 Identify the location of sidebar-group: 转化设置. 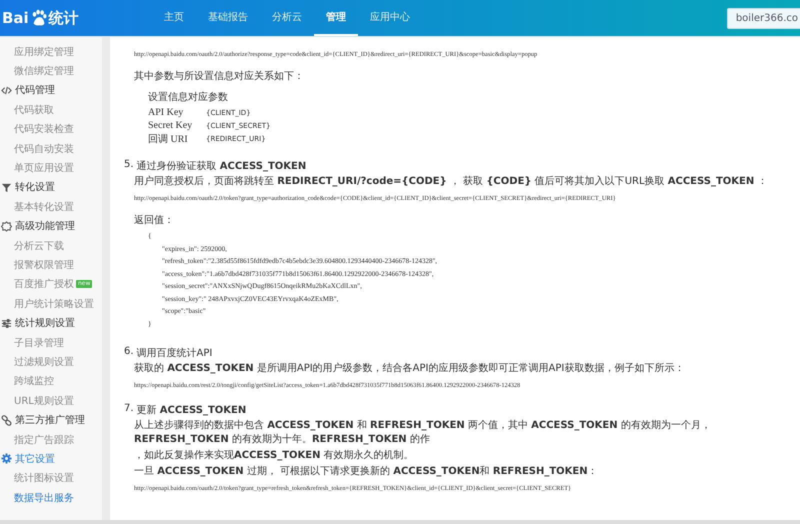
(35, 187).